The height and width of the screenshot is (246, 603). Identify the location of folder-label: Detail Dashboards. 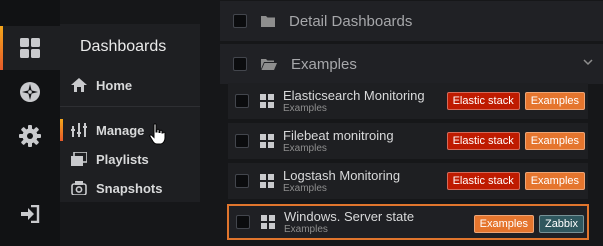
(351, 21).